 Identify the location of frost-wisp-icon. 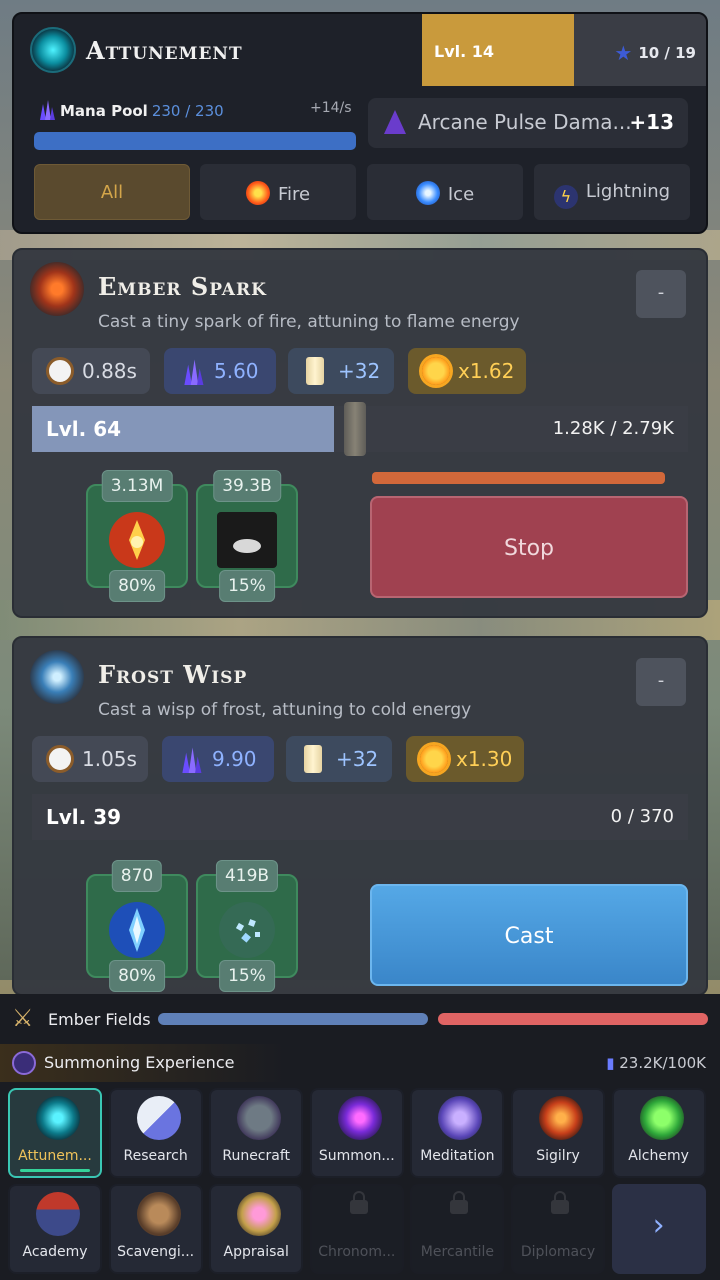
(57, 677).